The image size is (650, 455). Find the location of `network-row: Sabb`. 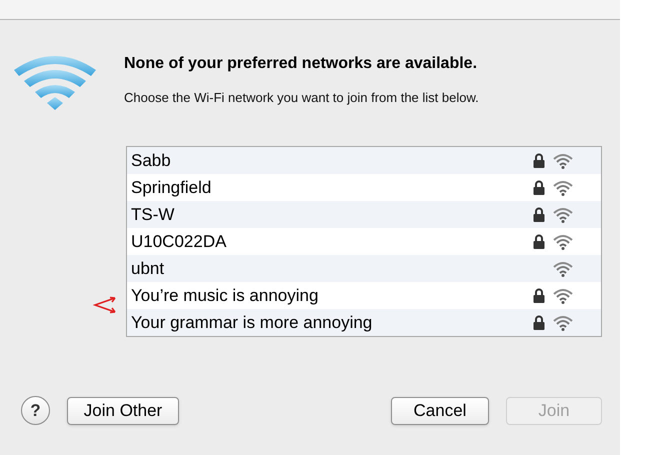

network-row: Sabb is located at coordinates (364, 160).